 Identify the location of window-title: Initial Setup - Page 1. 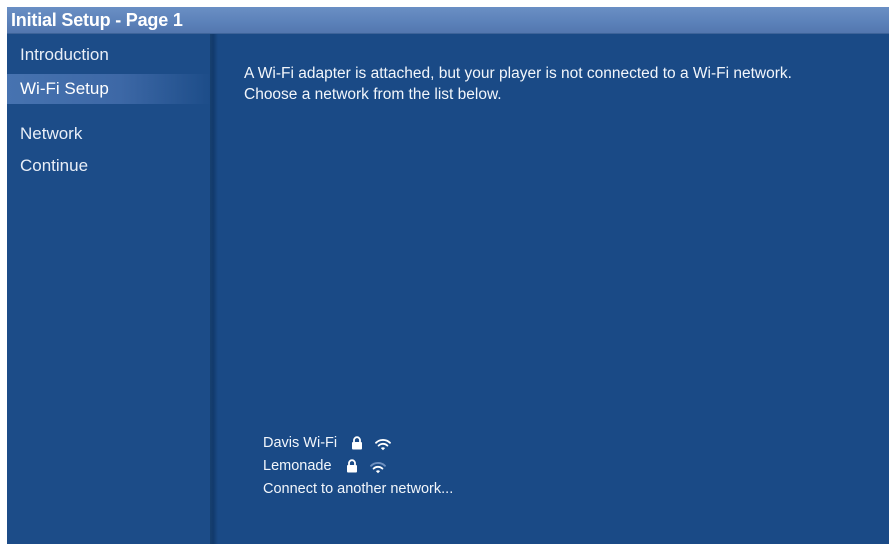
(97, 20).